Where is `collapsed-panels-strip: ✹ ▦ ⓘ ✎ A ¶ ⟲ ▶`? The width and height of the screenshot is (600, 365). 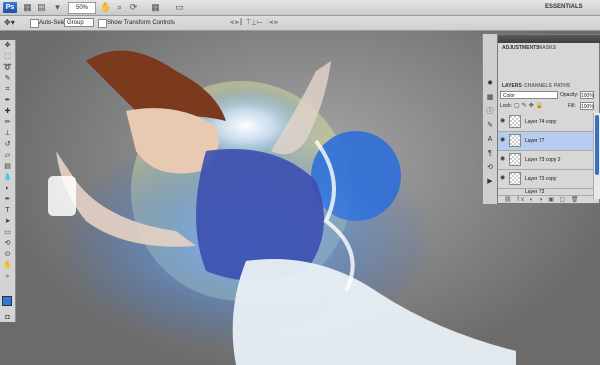
collapsed-panels-strip: ✹ ▦ ⓘ ✎ A ¶ ⟲ ▶ is located at coordinates (489, 119).